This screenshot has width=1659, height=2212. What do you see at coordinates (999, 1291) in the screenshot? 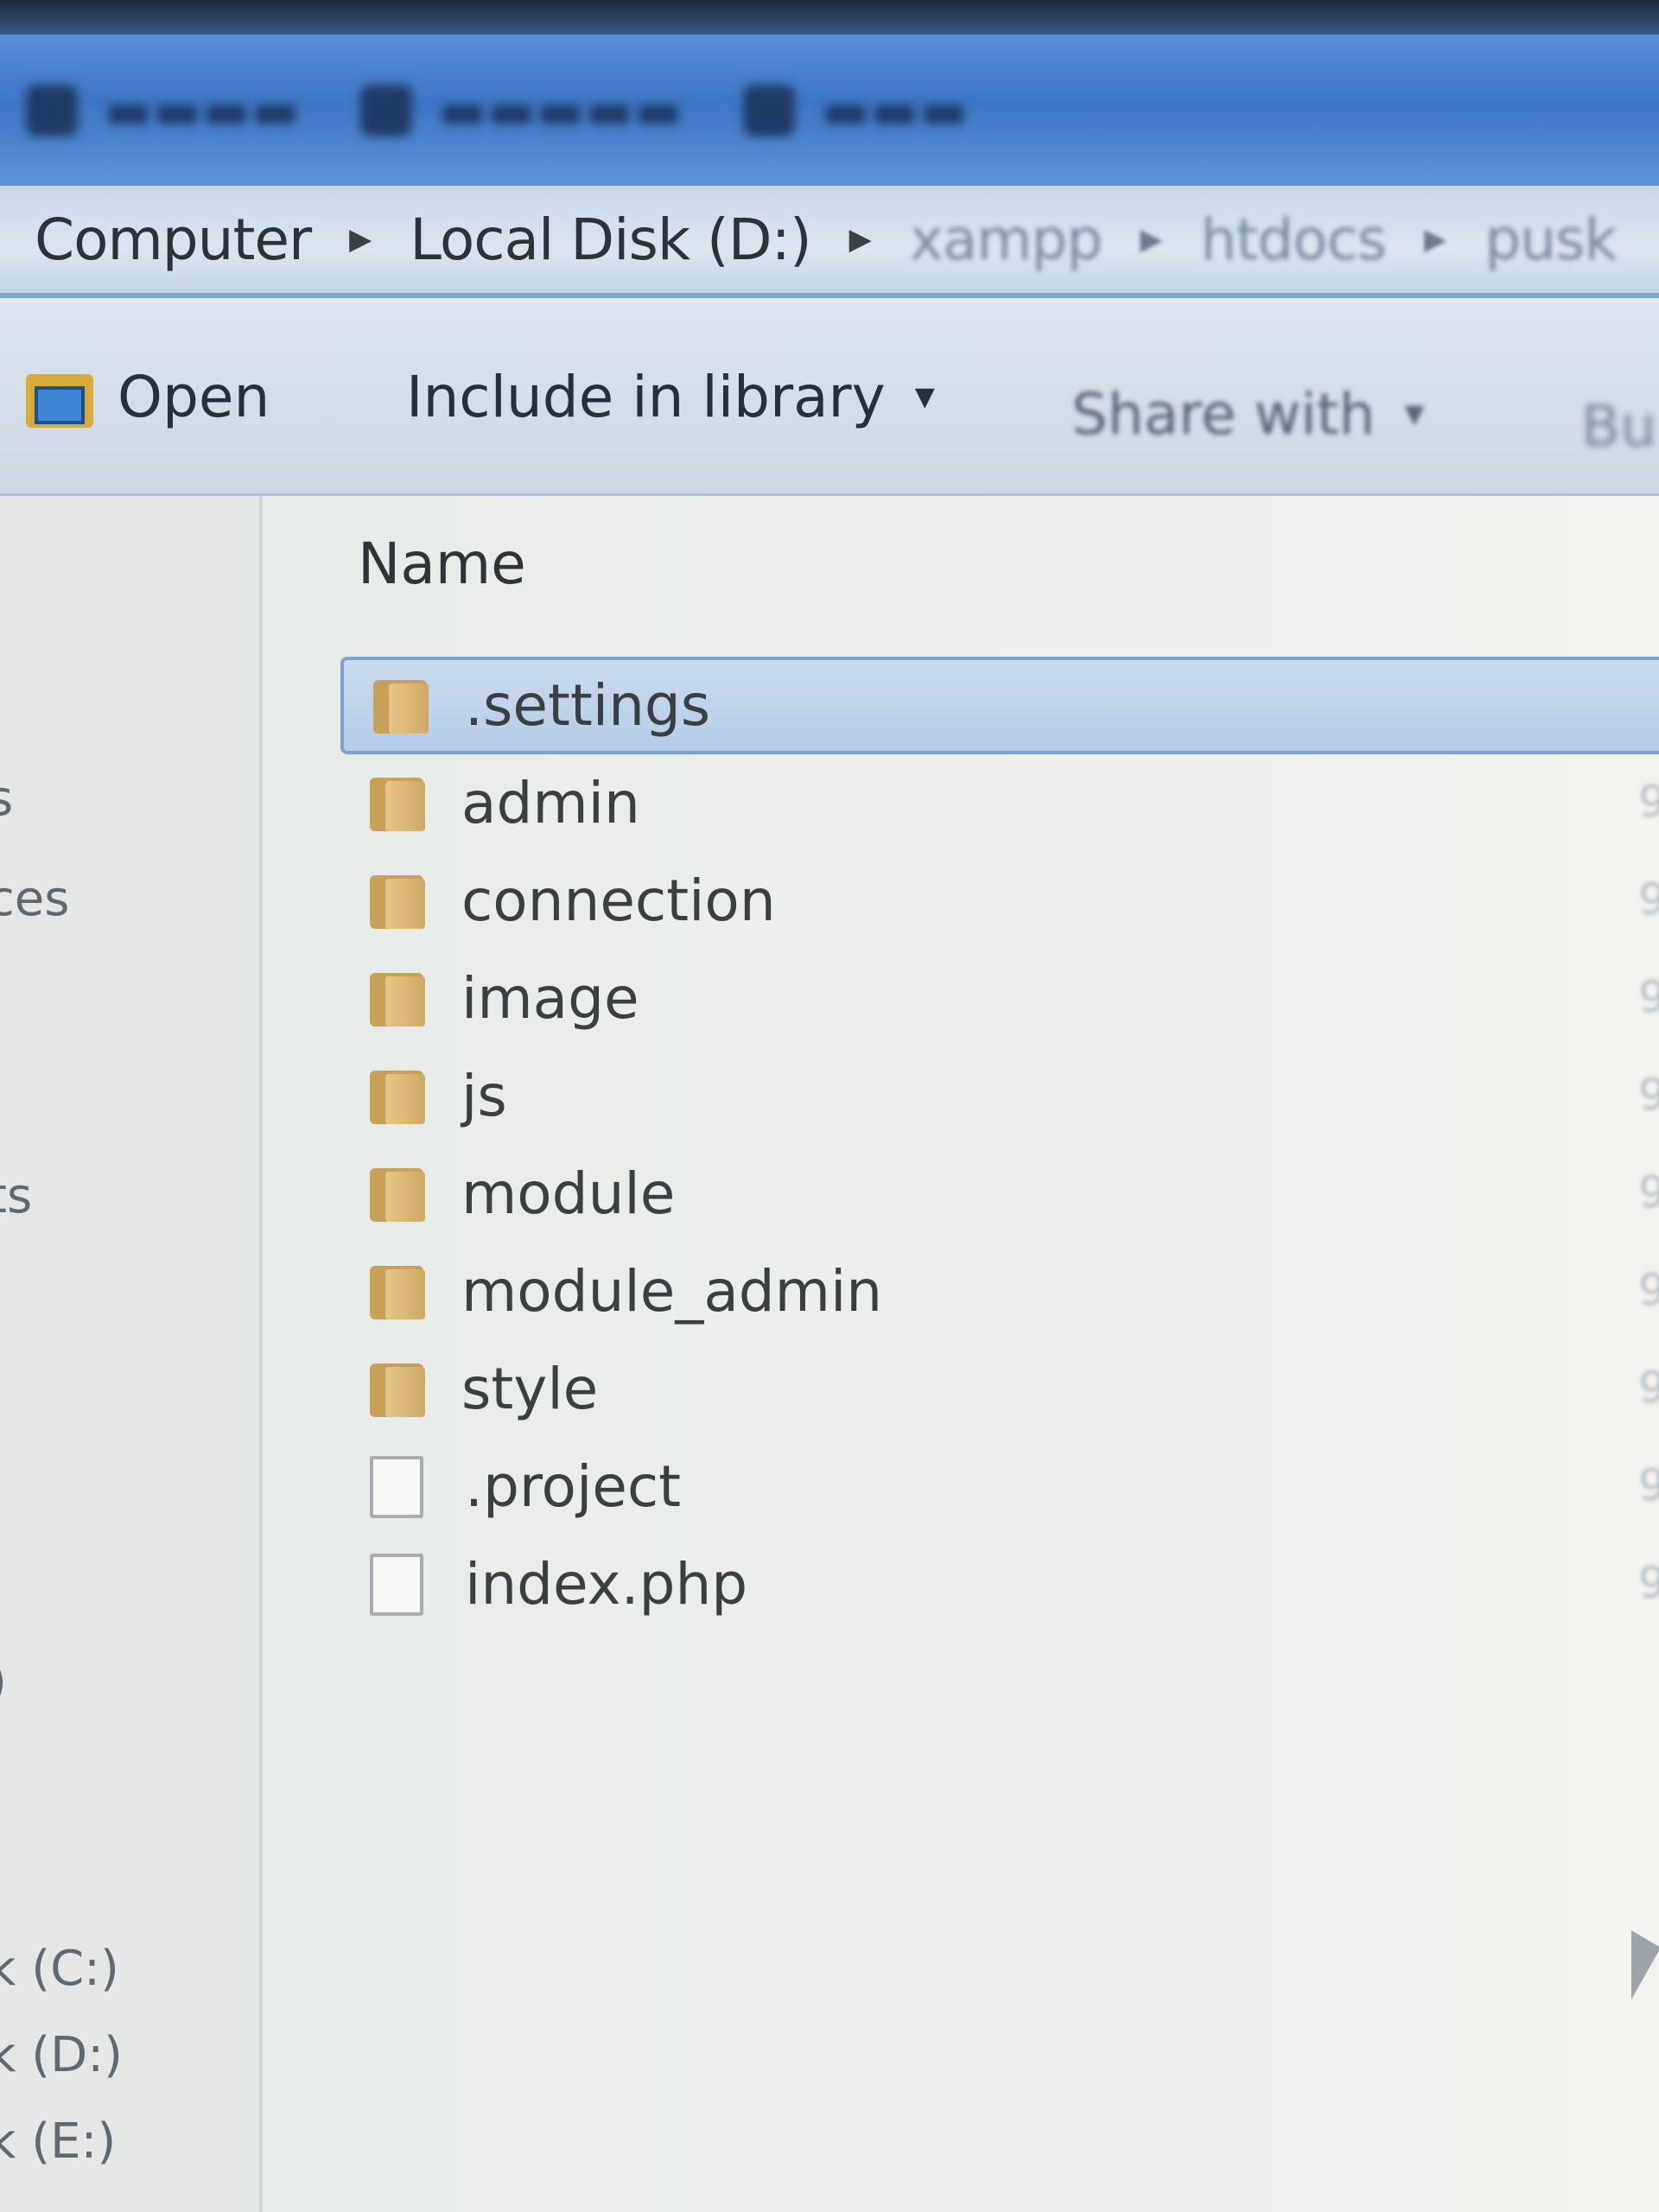
I see `list-item-module-admin: module_admin 9` at bounding box center [999, 1291].